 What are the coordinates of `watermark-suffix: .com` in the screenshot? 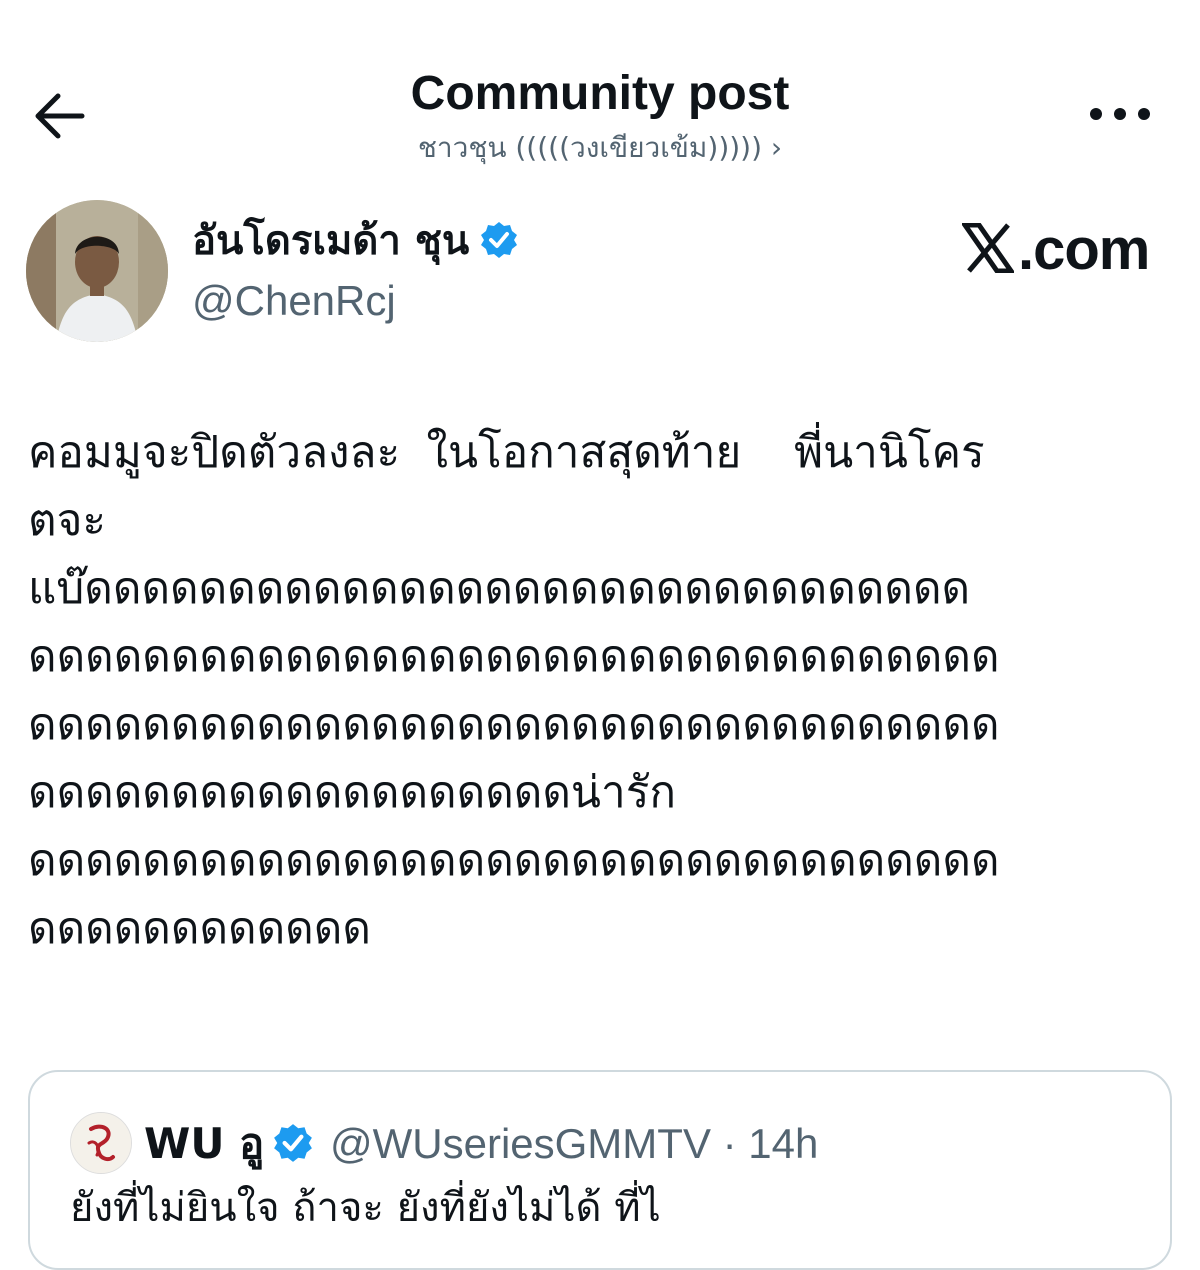 It's located at (1084, 249).